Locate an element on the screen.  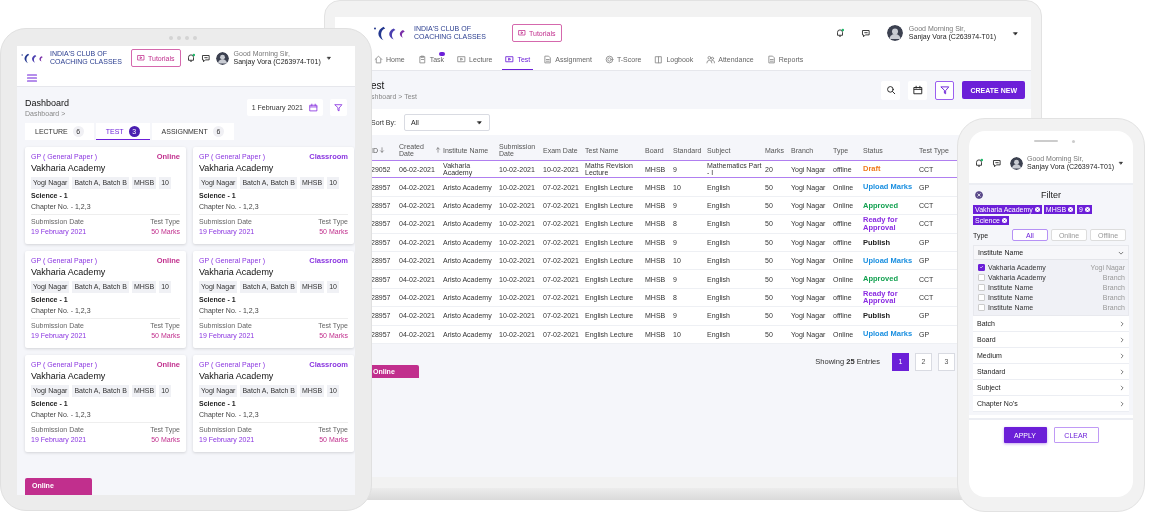
clipboard-icon is located at coordinates (422, 59).